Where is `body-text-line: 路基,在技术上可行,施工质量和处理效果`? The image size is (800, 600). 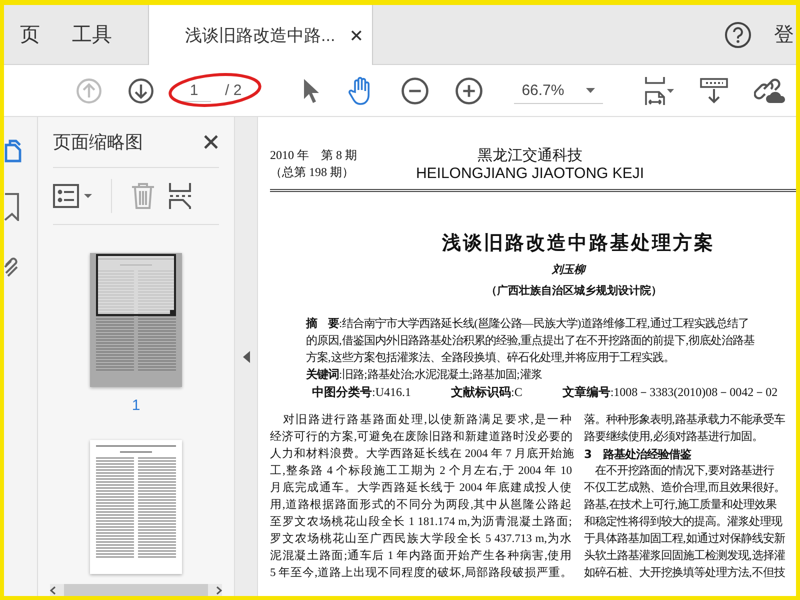 body-text-line: 路基,在技术上可行,施工质量和处理效果 is located at coordinates (681, 505).